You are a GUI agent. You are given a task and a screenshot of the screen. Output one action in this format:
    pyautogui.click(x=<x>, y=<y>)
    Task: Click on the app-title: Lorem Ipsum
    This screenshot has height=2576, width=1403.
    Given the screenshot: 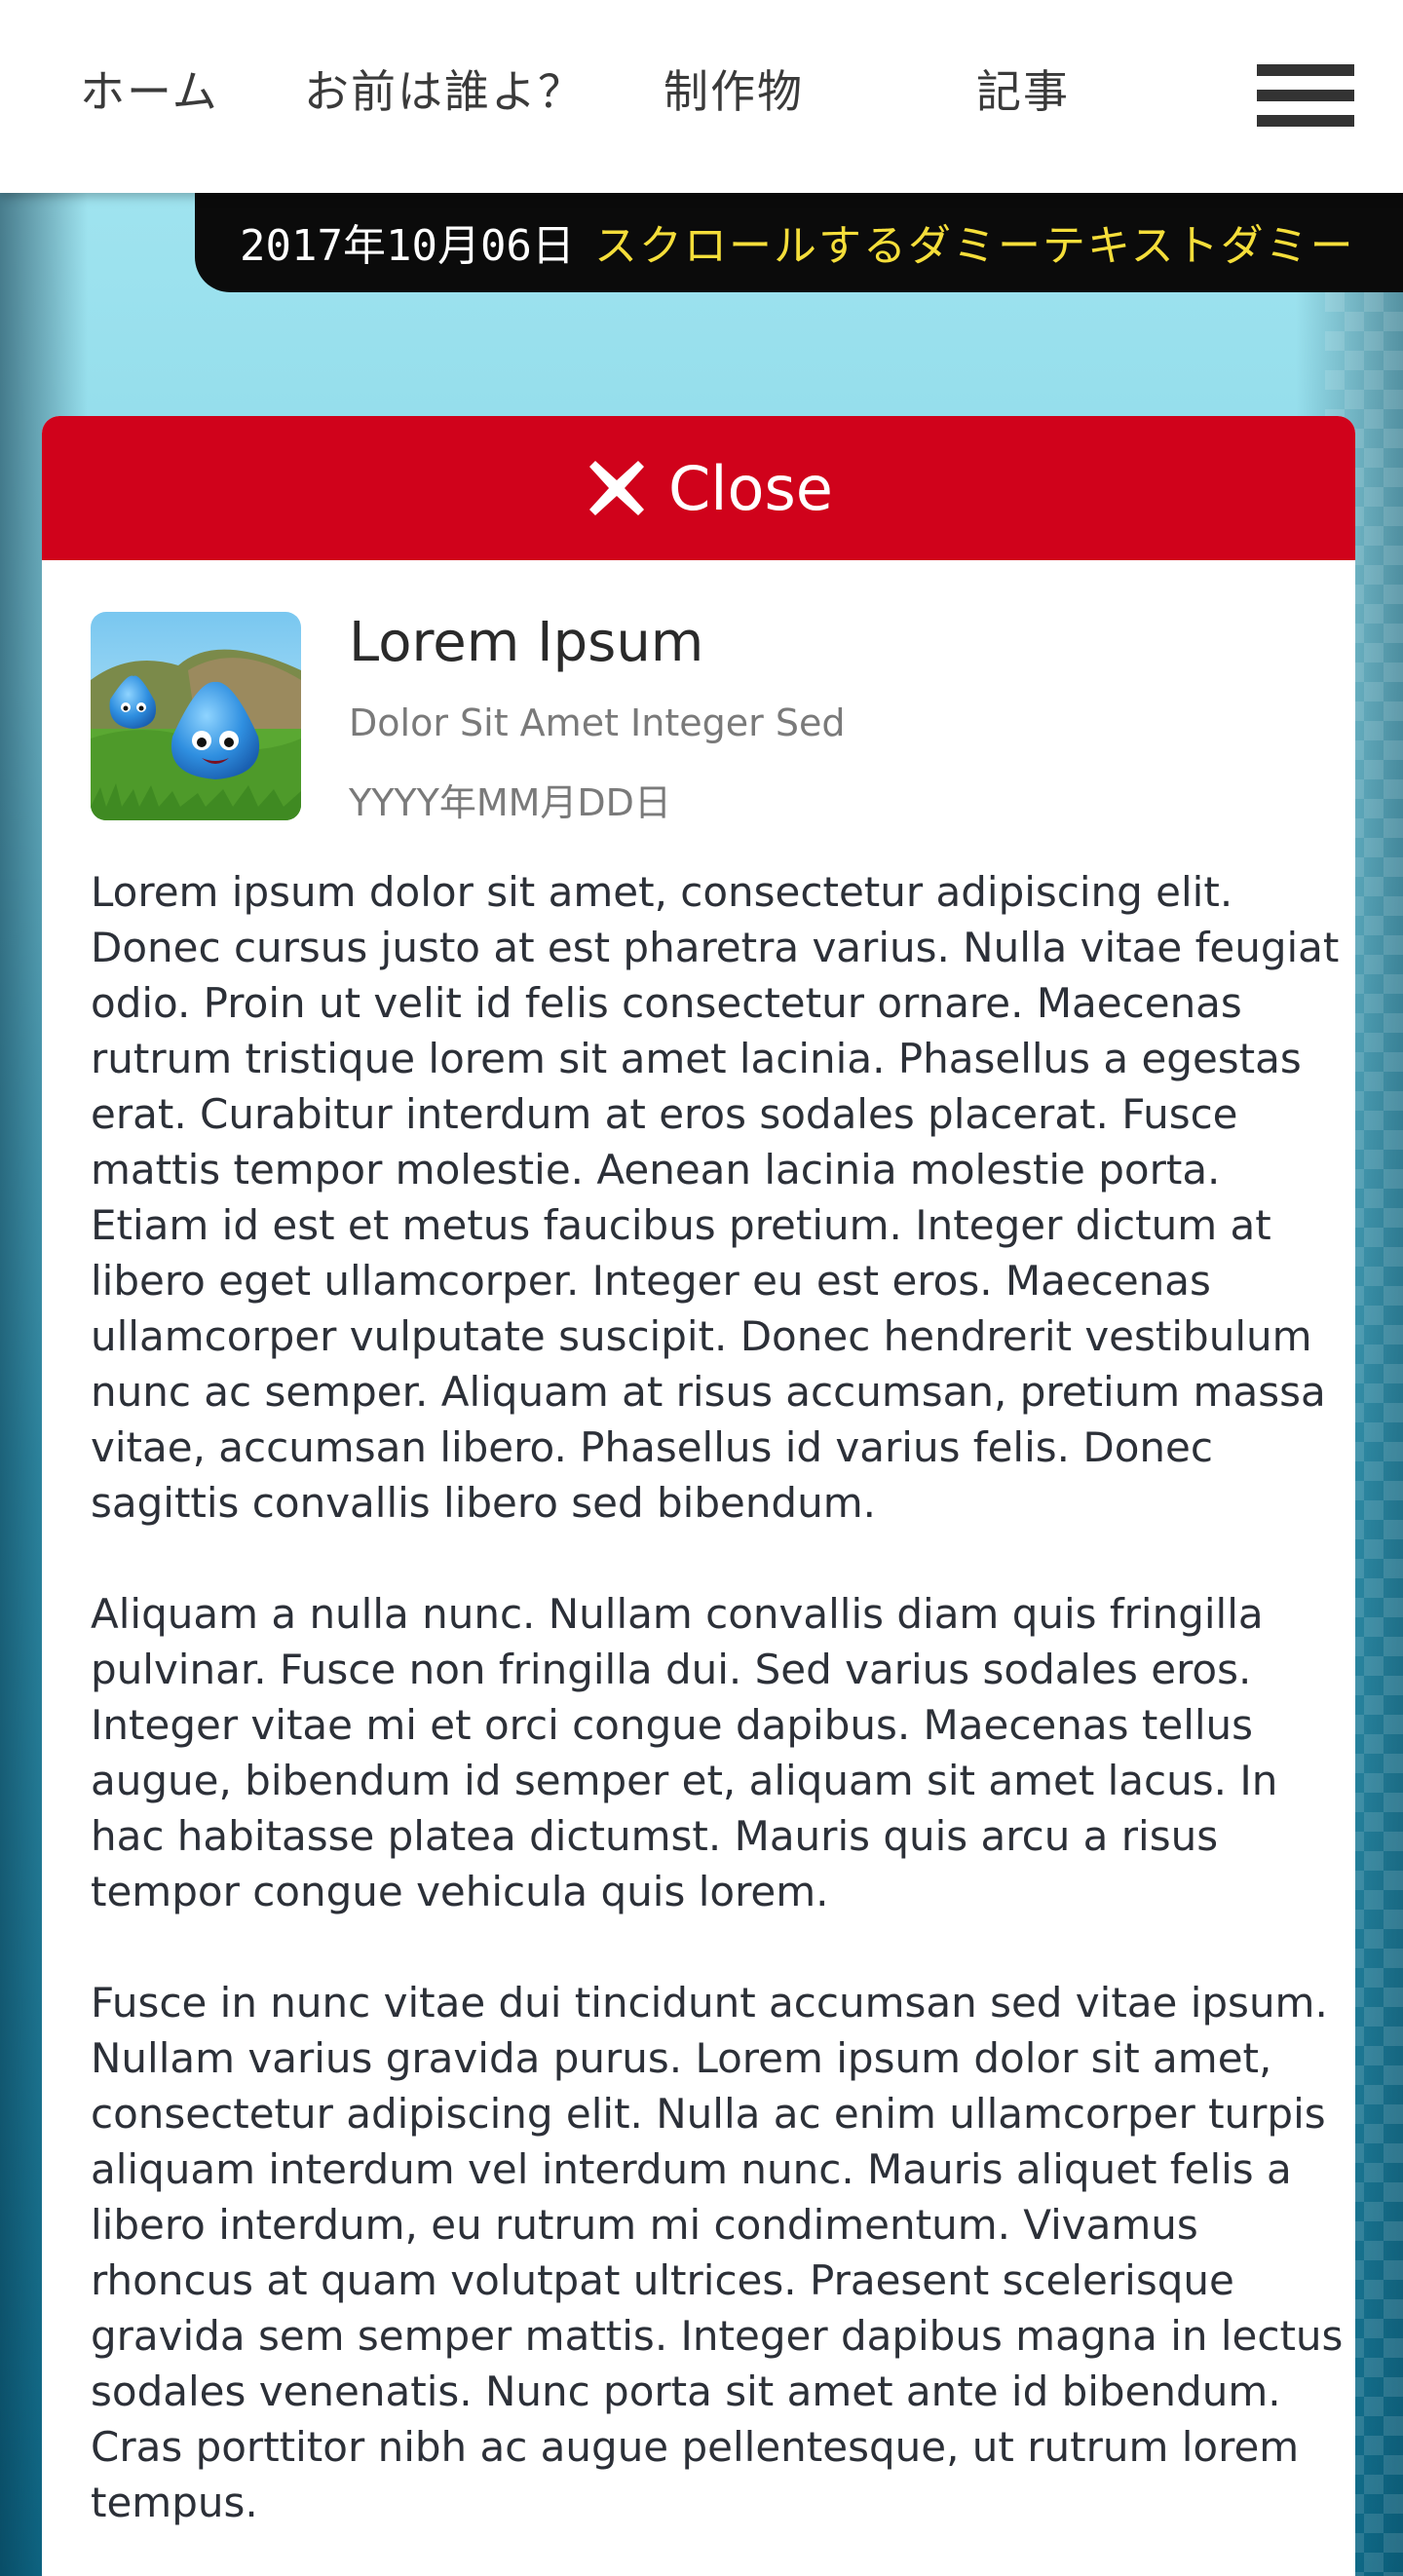 What is the action you would take?
    pyautogui.click(x=526, y=642)
    